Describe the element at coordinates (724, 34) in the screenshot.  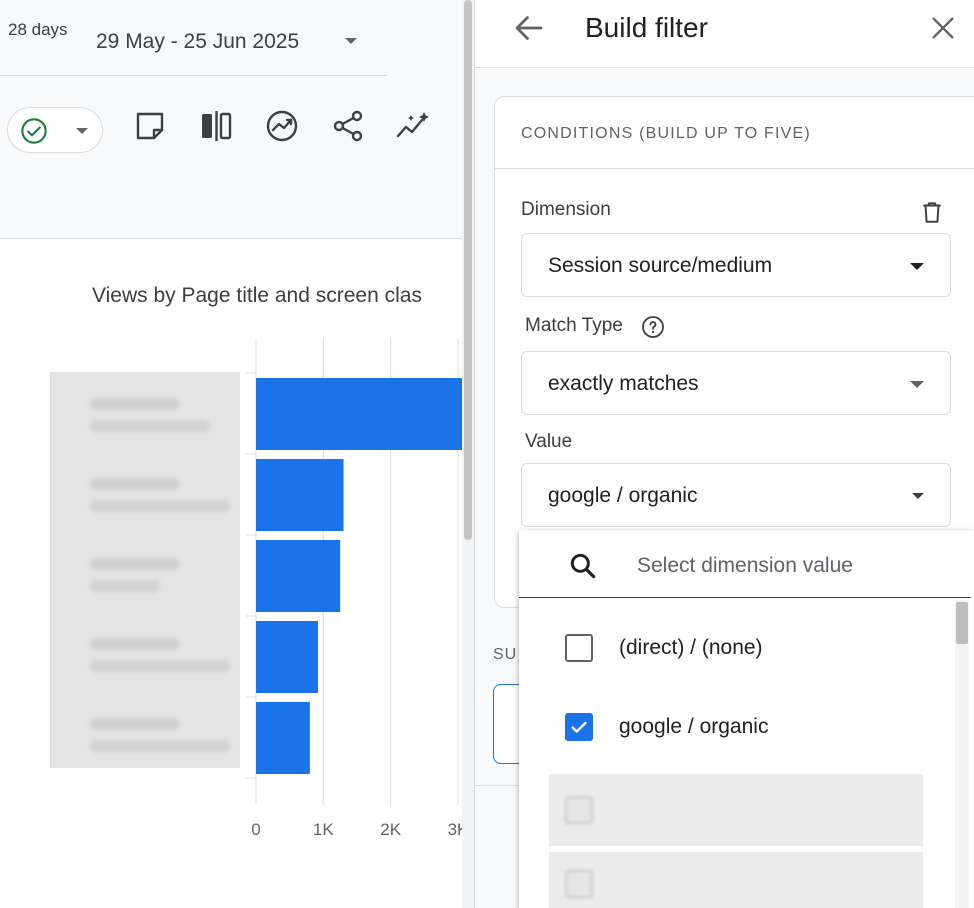
I see `panel-header: Build filter` at that location.